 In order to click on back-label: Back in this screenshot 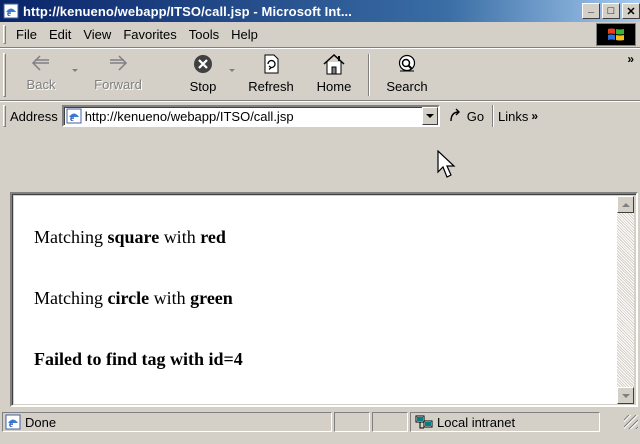, I will do `click(41, 84)`.